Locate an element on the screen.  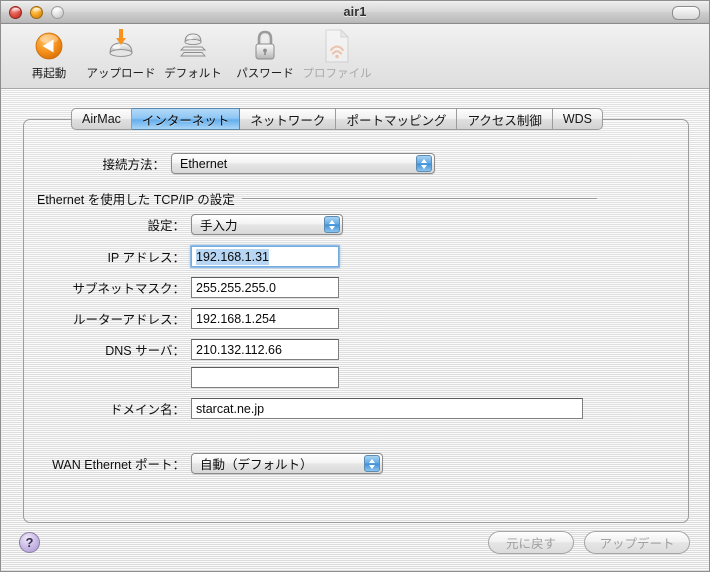
toolbar-item-password: パスワード is located at coordinates (265, 54).